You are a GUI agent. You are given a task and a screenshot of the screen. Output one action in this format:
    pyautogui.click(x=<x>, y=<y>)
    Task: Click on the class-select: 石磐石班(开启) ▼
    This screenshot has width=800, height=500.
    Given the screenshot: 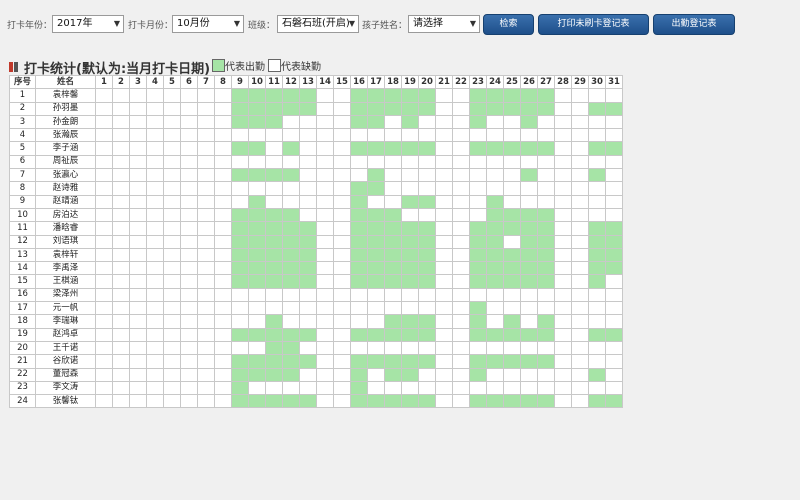 What is the action you would take?
    pyautogui.click(x=318, y=24)
    